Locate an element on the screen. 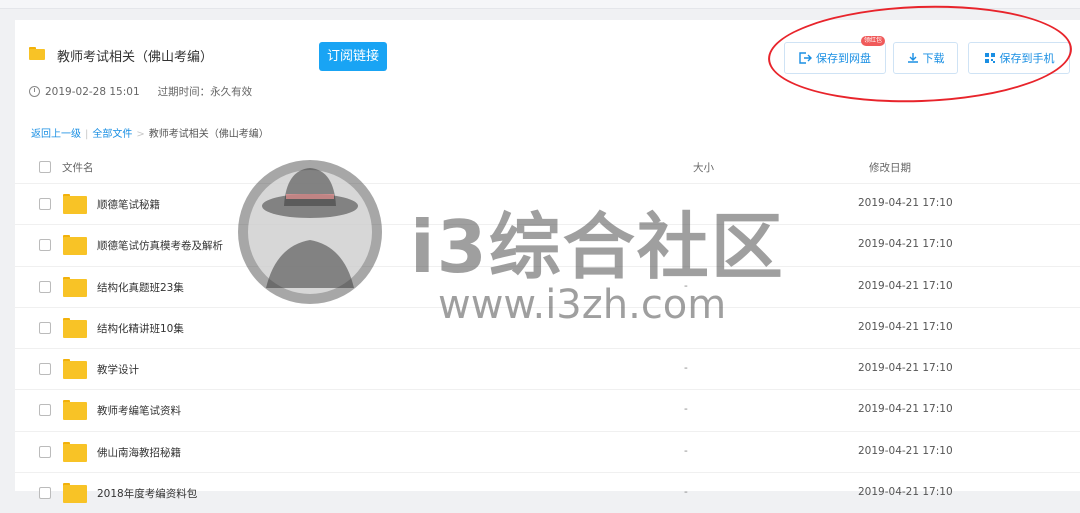  file-row: 教学设计 - 2019-04-21 17:10 is located at coordinates (547, 368).